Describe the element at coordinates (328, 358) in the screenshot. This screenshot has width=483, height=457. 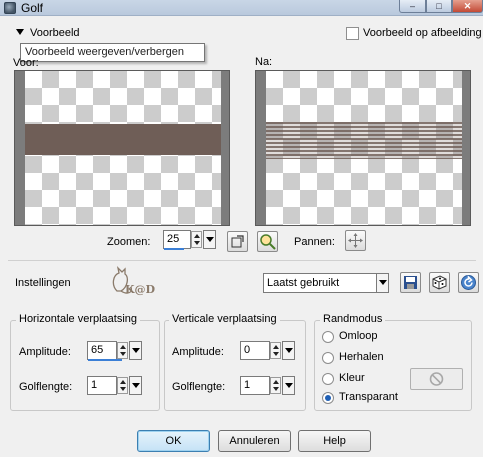
I see `radio-repeat` at that location.